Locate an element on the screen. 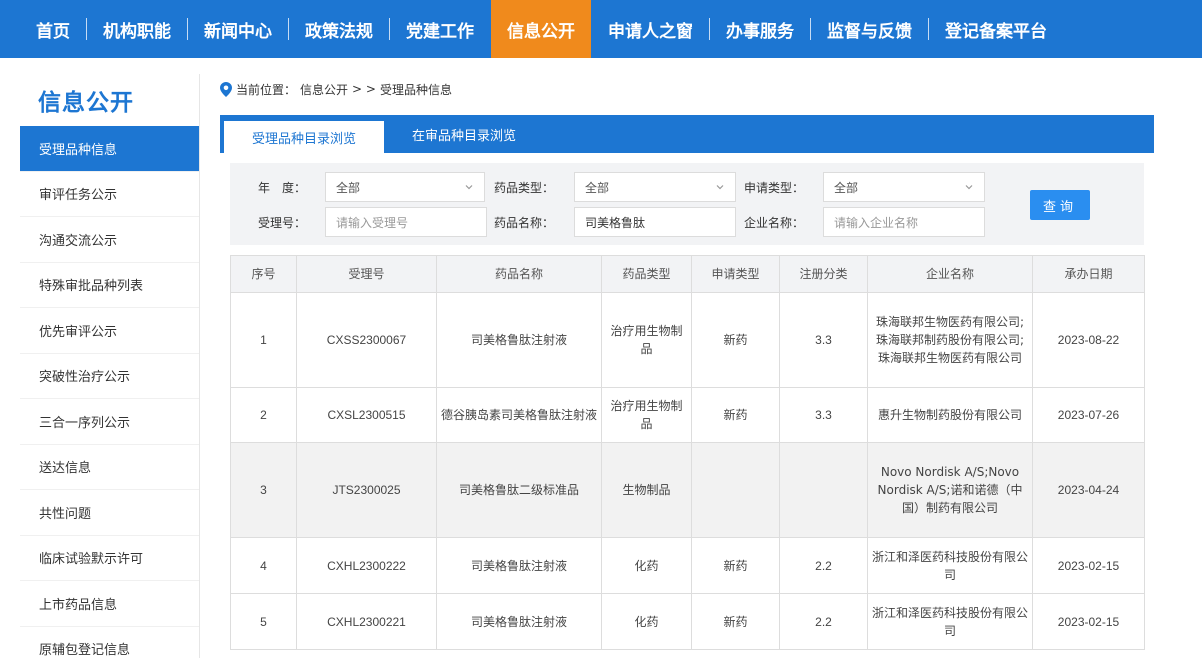 This screenshot has width=1202, height=658. sidebar-item-marketed-drugs: 上市药品信息 is located at coordinates (109, 604).